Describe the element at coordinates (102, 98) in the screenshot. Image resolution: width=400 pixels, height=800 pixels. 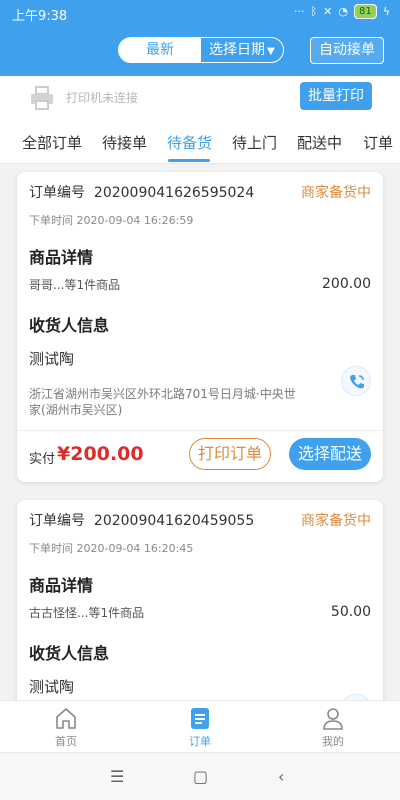
I see `printer-status: 打印机未连接` at that location.